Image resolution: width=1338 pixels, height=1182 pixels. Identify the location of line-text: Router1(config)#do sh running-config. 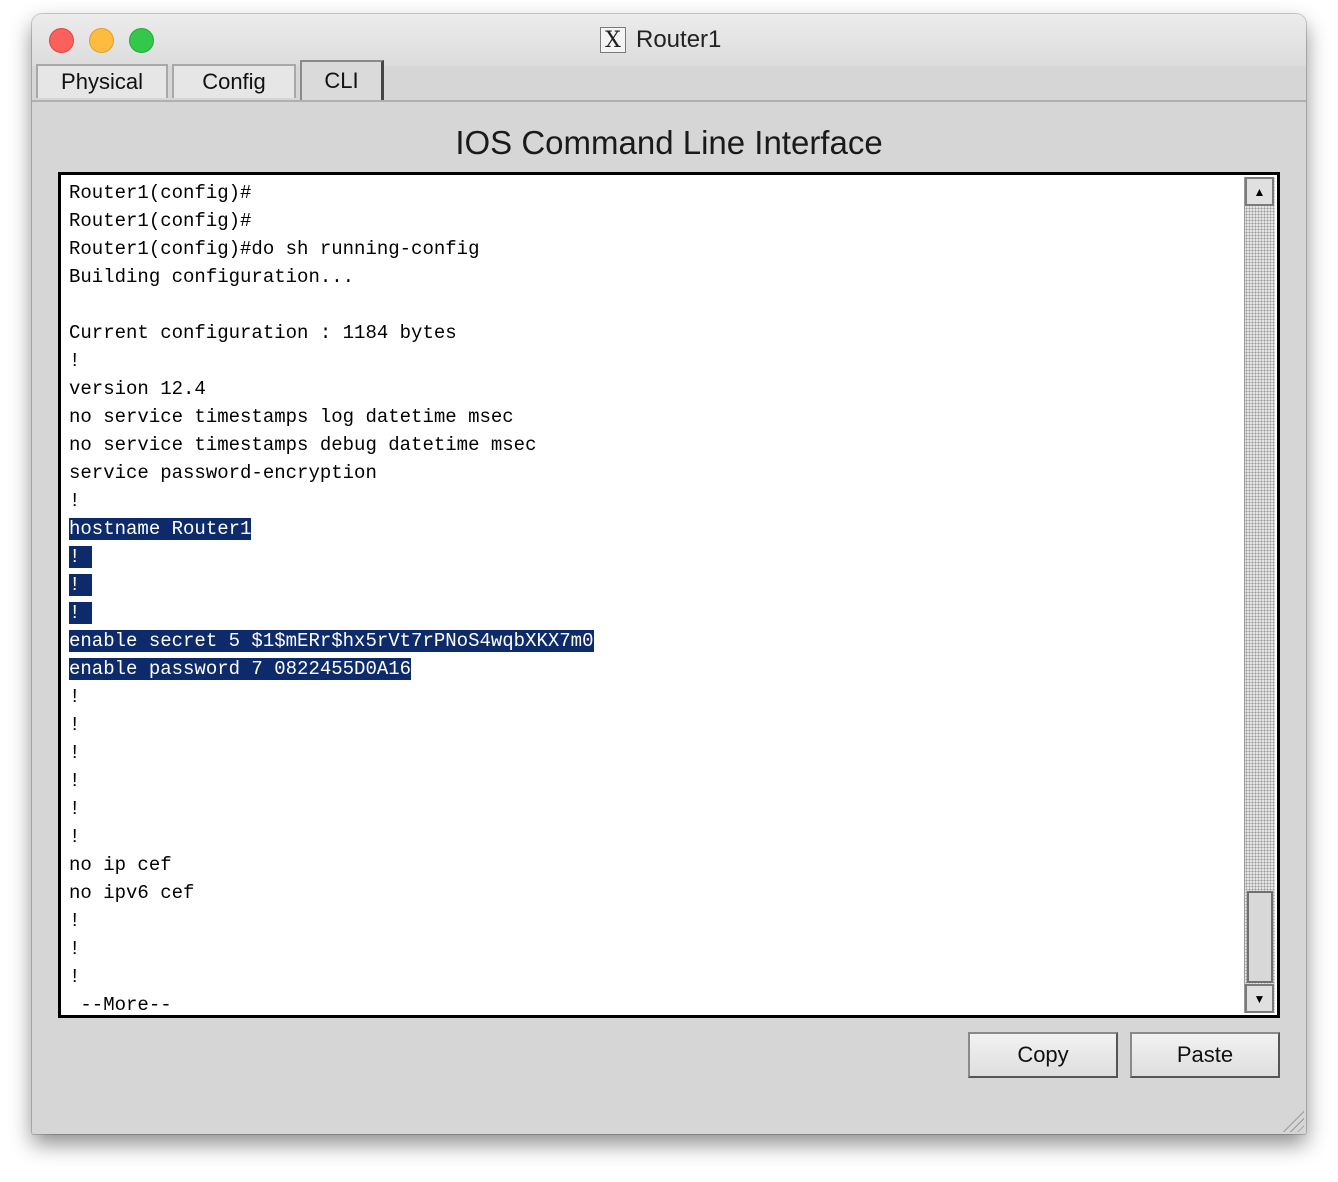
(274, 249).